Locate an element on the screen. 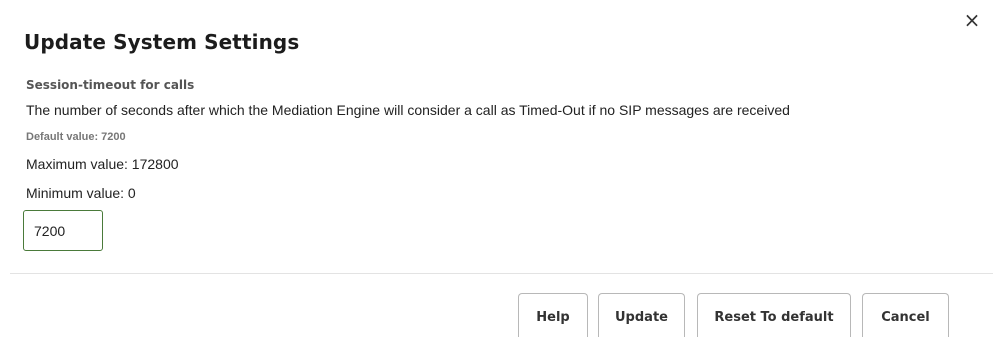 The image size is (993, 337). default-value-label: Default value: 7200 is located at coordinates (76, 137).